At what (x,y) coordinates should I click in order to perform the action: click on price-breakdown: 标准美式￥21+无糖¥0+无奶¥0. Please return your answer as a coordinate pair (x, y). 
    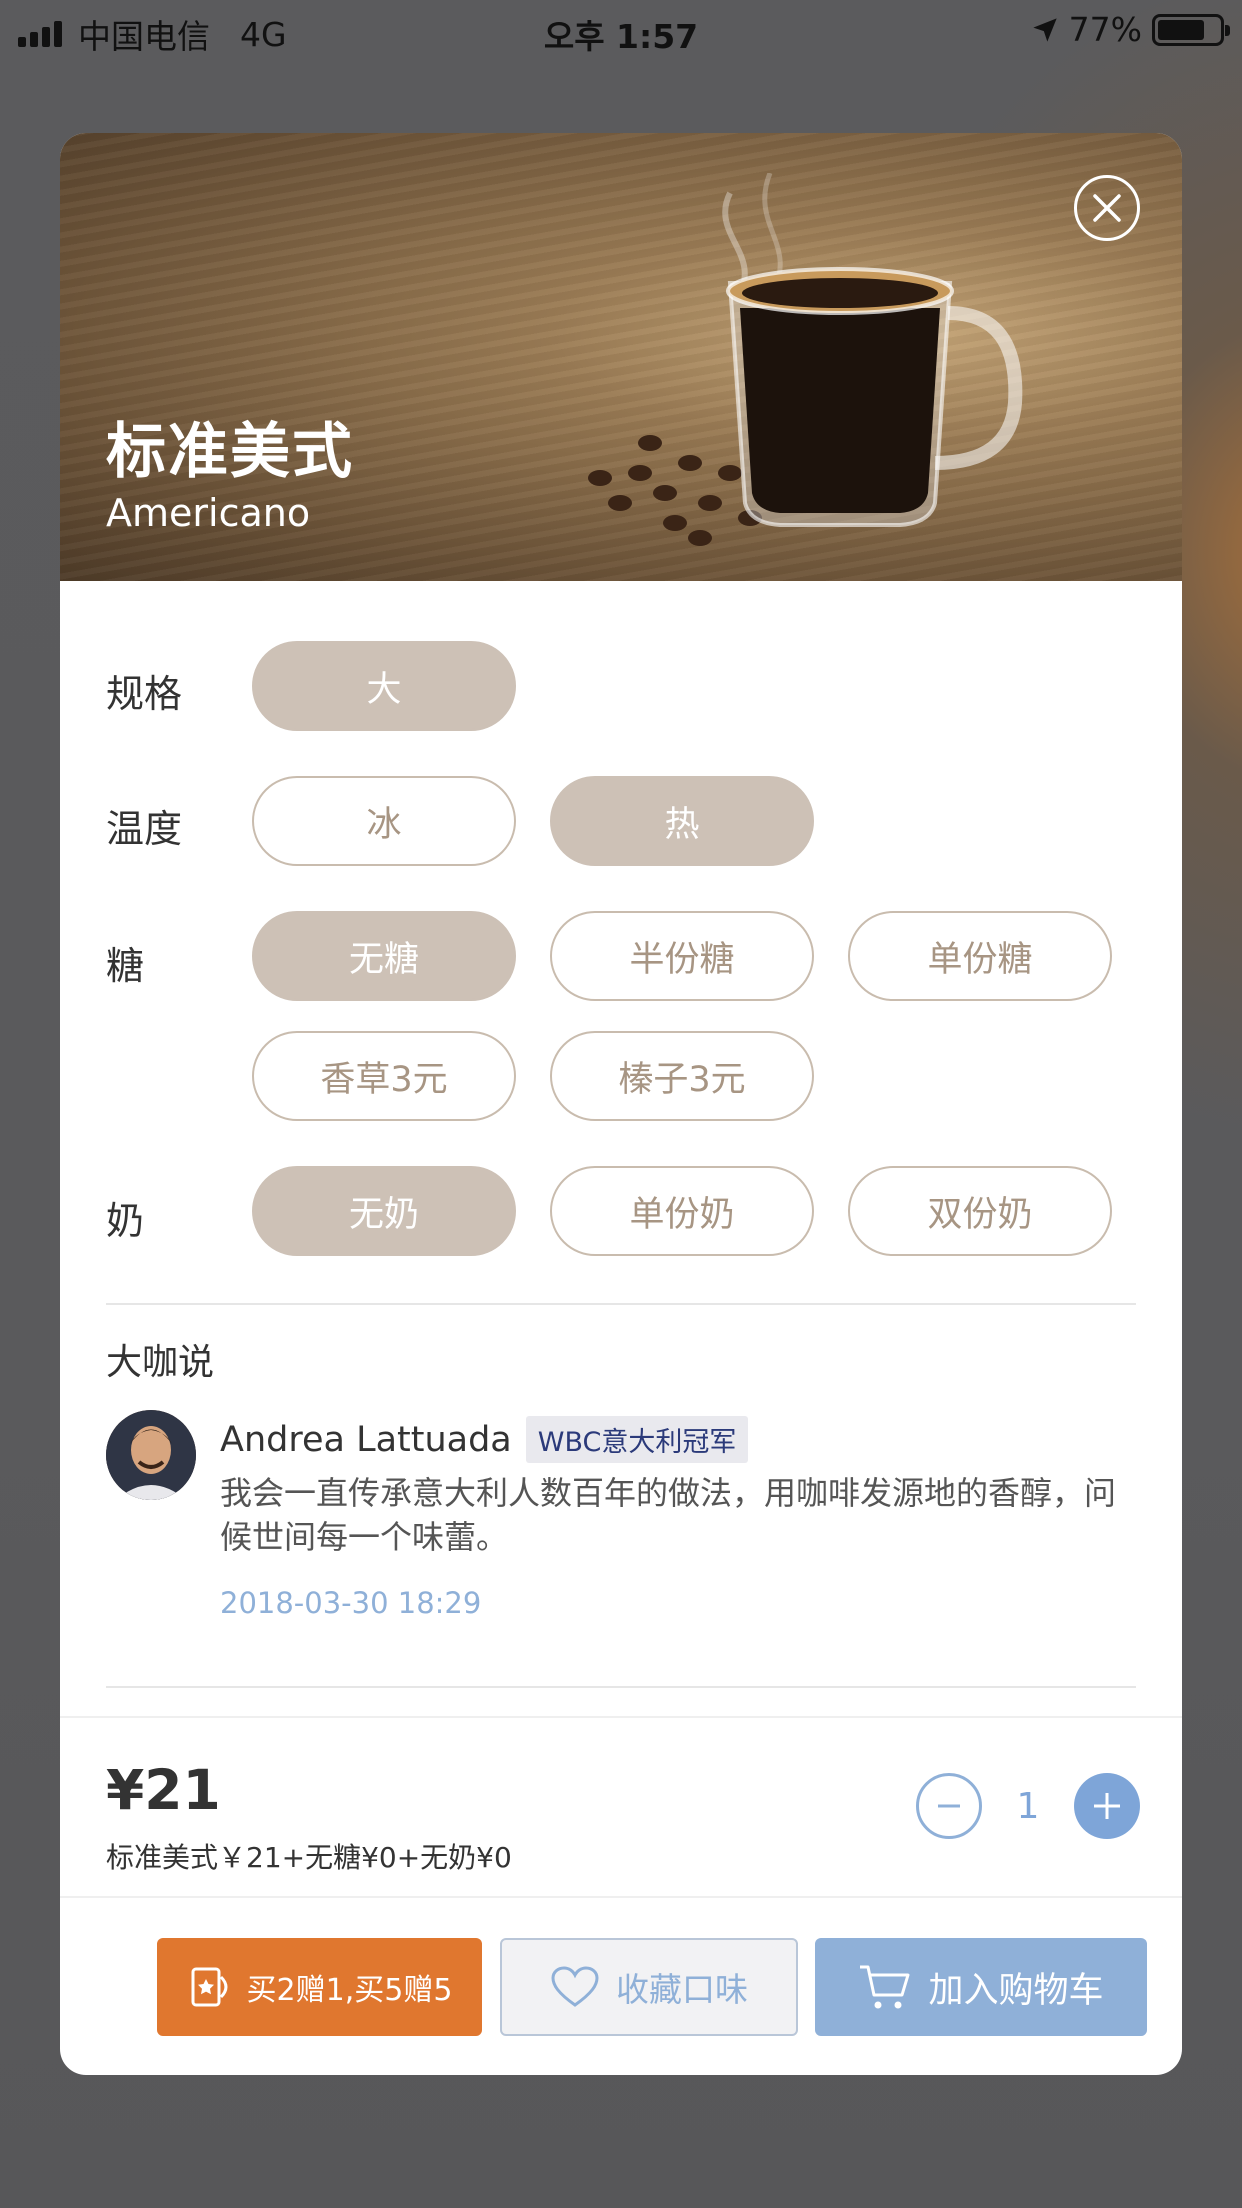
    Looking at the image, I should click on (309, 1857).